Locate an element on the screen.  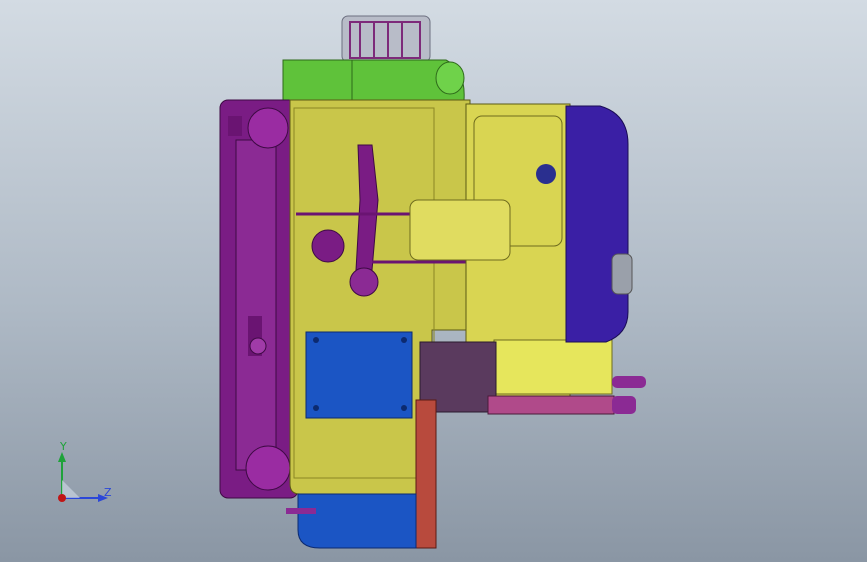
coordinate-triad: Y Z is located at coordinates (80, 480).